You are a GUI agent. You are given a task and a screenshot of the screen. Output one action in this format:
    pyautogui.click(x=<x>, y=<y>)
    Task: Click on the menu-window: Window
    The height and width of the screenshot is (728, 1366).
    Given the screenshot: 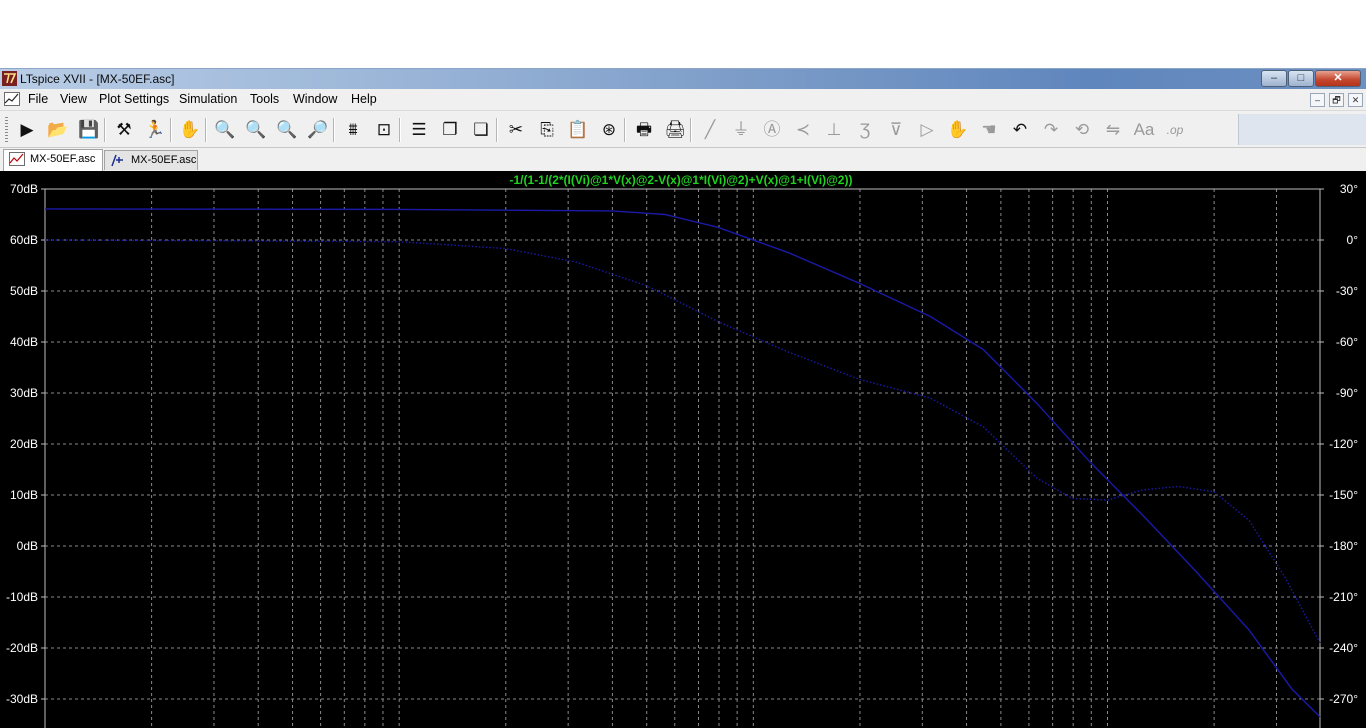 What is the action you would take?
    pyautogui.click(x=315, y=99)
    